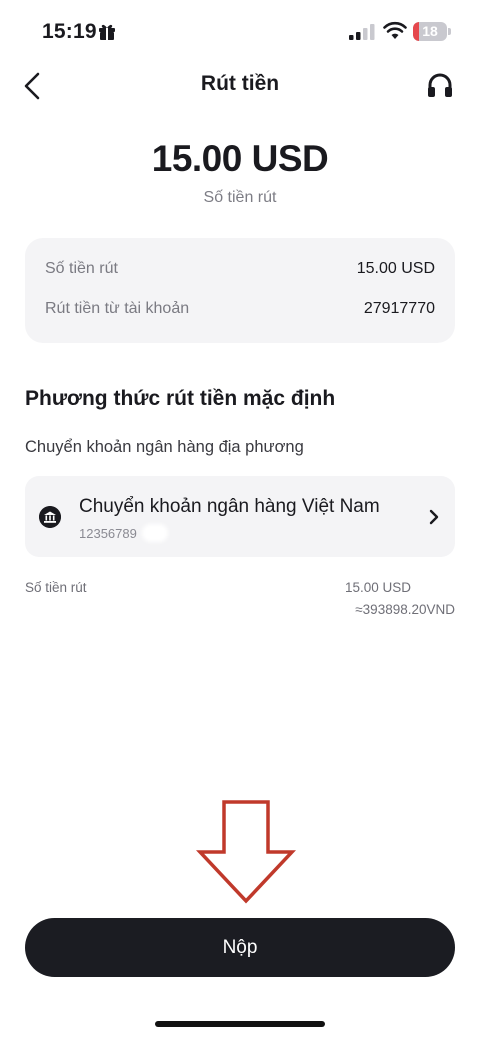 The image size is (480, 1039). I want to click on method-name: Chuyển khoản ngân hàng Việt Nam, so click(229, 506).